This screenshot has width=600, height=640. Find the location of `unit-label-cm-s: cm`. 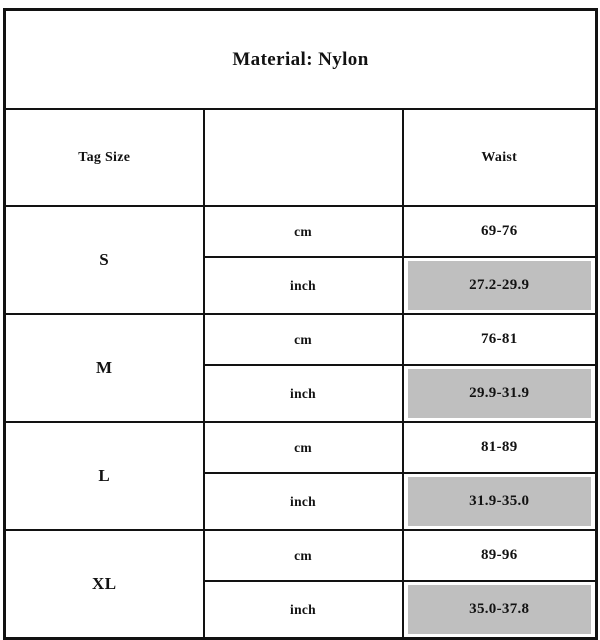

unit-label-cm-s: cm is located at coordinates (303, 231).